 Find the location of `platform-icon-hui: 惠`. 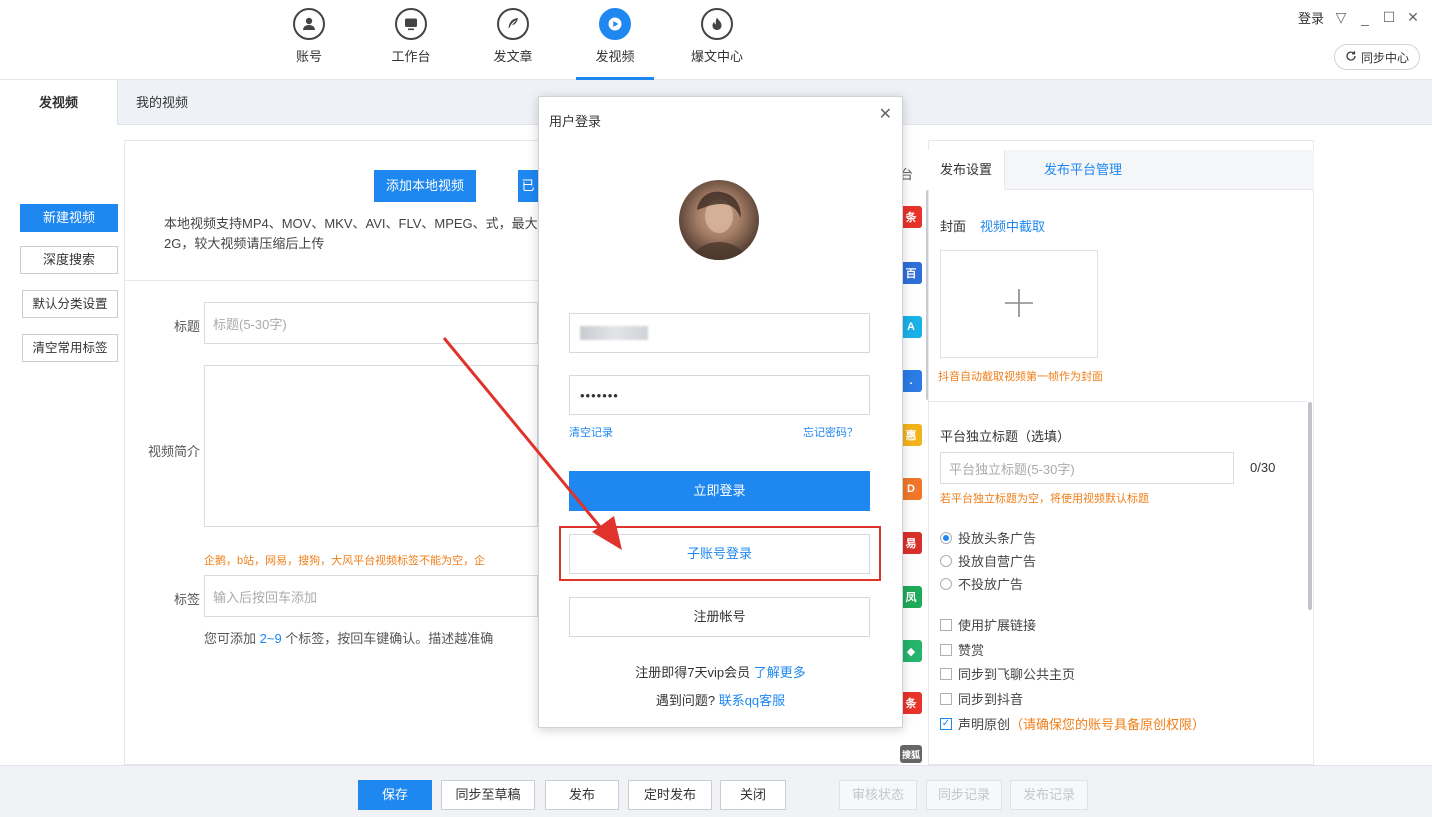

platform-icon-hui: 惠 is located at coordinates (911, 435).